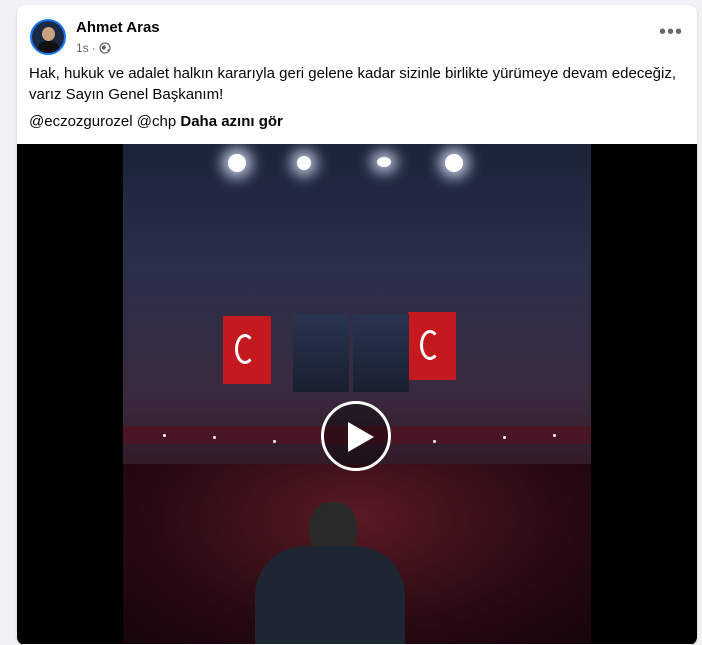 The height and width of the screenshot is (645, 702). Describe the element at coordinates (82, 48) in the screenshot. I see `post-timestamp: 1s` at that location.